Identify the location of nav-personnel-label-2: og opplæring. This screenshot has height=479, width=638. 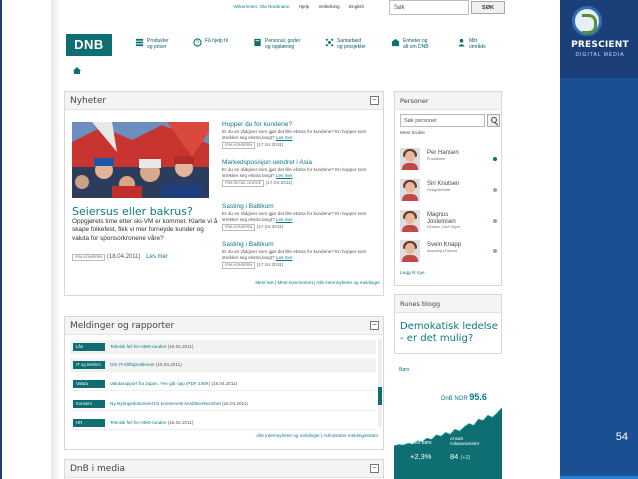
(280, 47).